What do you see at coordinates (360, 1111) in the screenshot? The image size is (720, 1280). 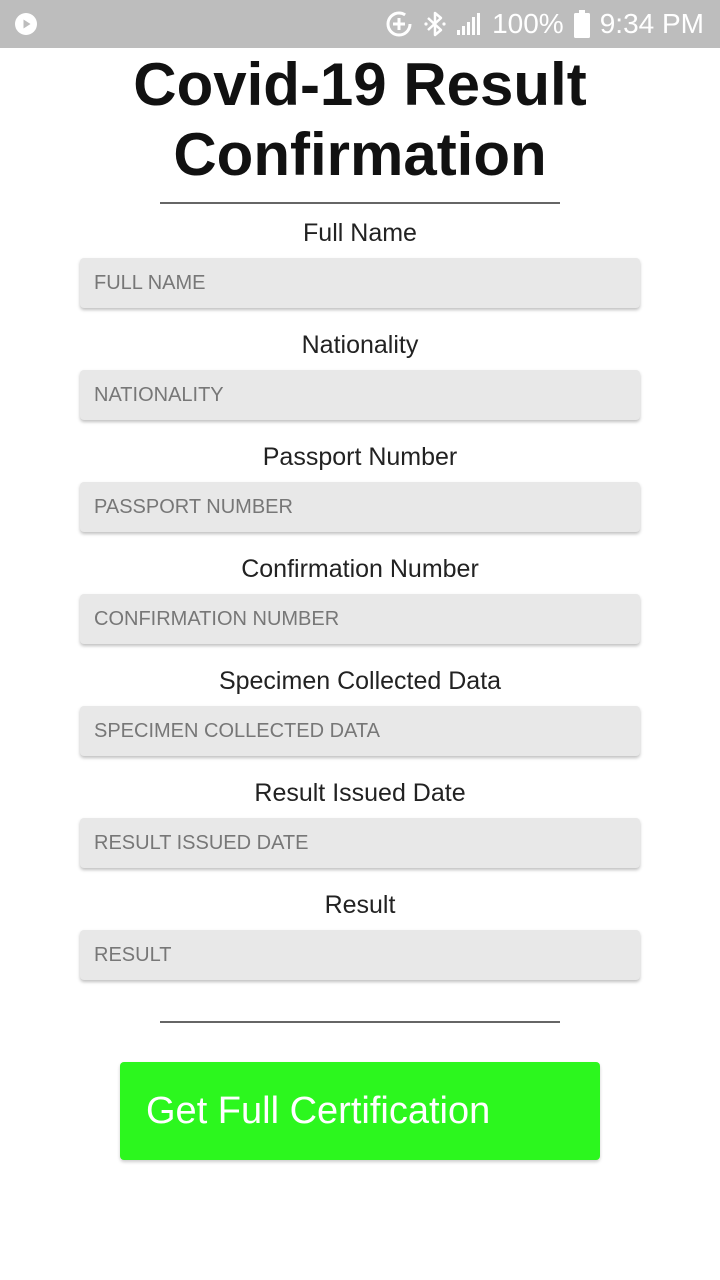 I see `get-full-certification-button: Get Full Certification` at bounding box center [360, 1111].